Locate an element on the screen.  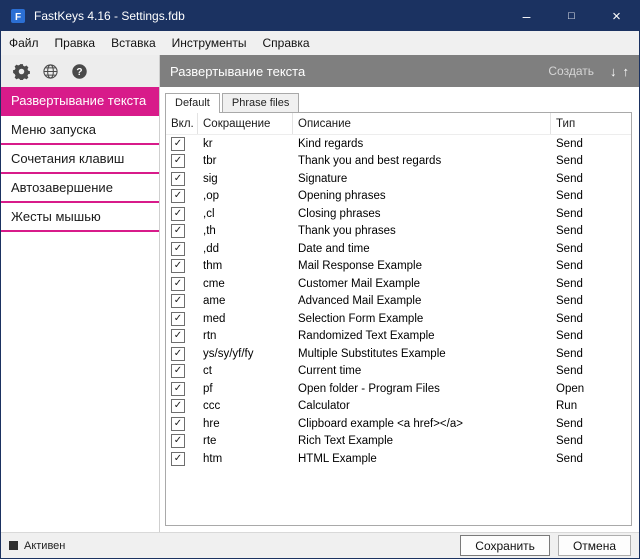
action-buttons: Сохранить Отмена is located at coordinates (545, 545).